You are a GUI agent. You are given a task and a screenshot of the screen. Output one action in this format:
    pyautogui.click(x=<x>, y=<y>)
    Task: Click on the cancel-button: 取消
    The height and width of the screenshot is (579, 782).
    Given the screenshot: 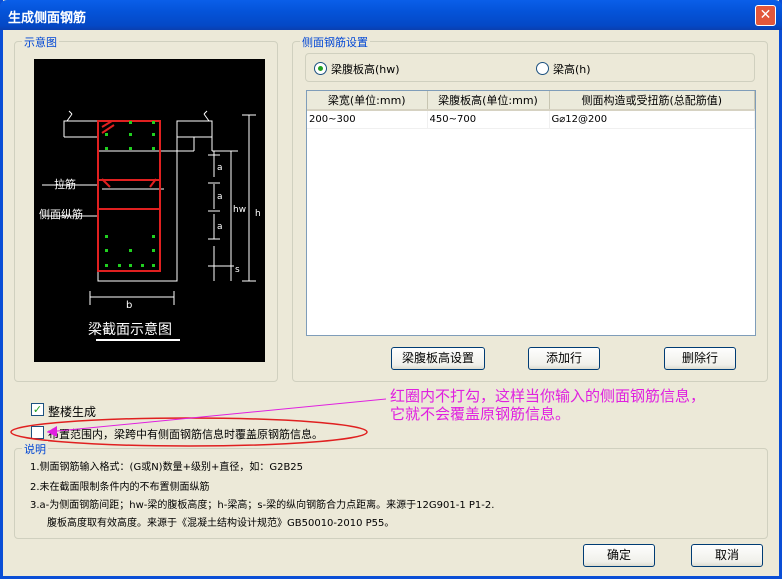 What is the action you would take?
    pyautogui.click(x=727, y=555)
    